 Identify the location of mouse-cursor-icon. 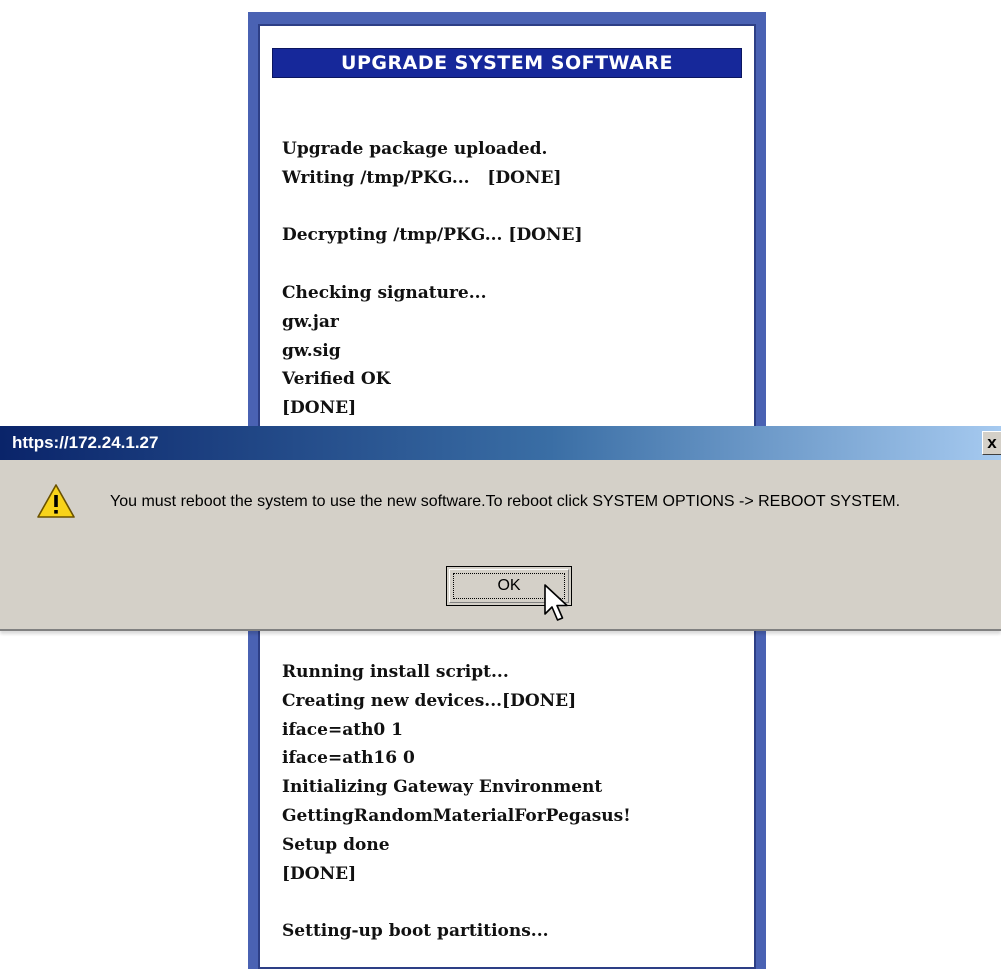
(556, 602).